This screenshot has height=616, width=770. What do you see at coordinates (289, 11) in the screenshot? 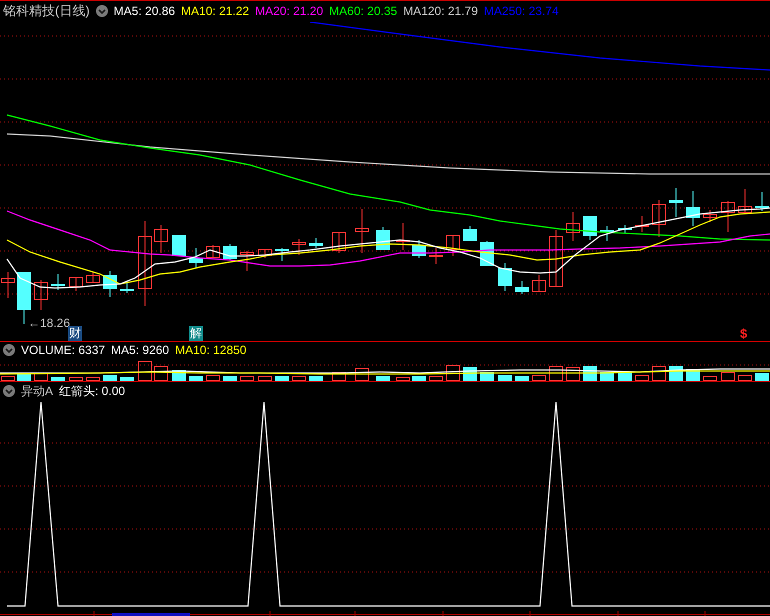
I see `indicator-value: MA20: 21.20` at bounding box center [289, 11].